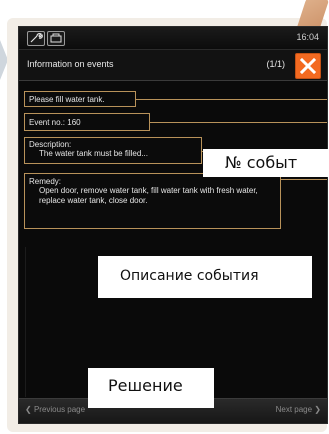  Describe the element at coordinates (238, 122) in the screenshot. I see `event-number-connector` at that location.